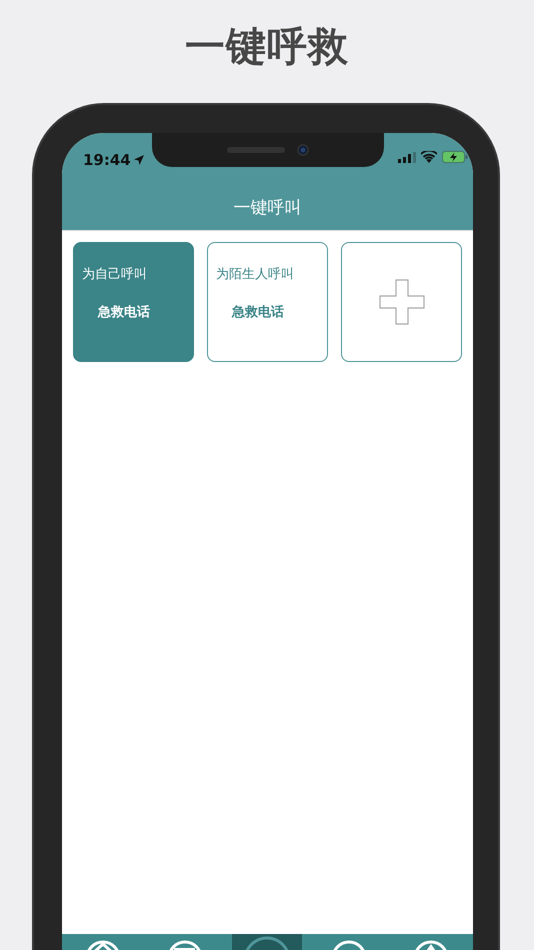 The width and height of the screenshot is (534, 950). Describe the element at coordinates (268, 207) in the screenshot. I see `nav-title: 一键呼叫` at that location.